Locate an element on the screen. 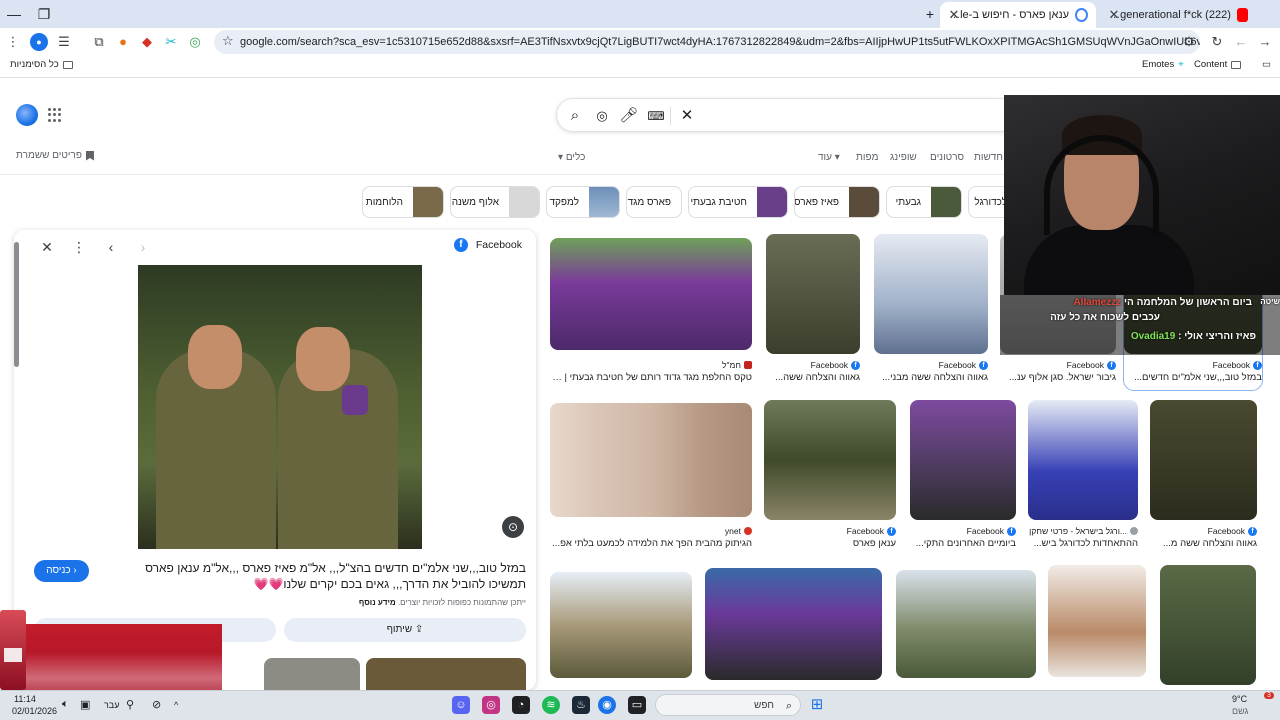 This screenshot has height=720, width=1280. chip-givati: גבעתי is located at coordinates (924, 202).